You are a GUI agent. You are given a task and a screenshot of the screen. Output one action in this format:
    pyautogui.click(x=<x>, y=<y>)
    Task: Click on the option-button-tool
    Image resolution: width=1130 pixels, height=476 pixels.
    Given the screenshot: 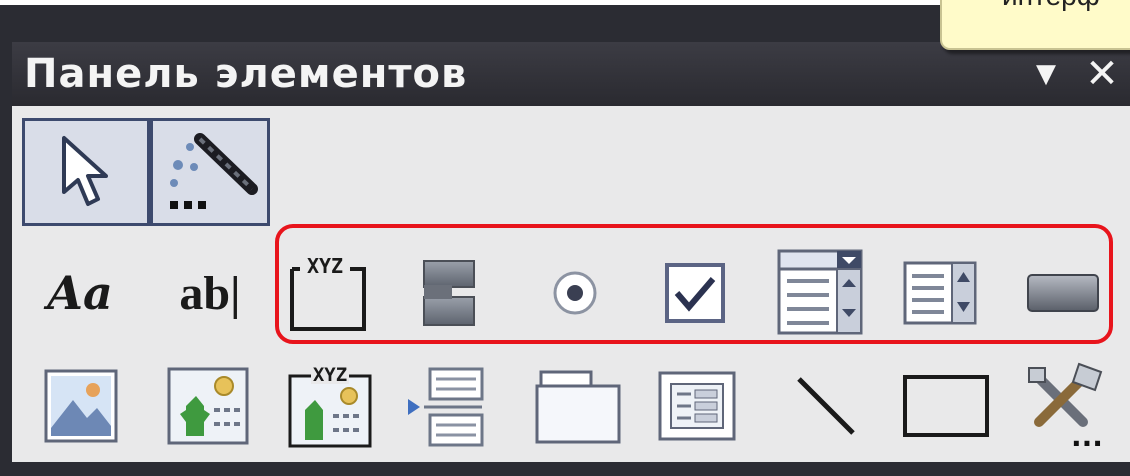 What is the action you would take?
    pyautogui.click(x=575, y=293)
    